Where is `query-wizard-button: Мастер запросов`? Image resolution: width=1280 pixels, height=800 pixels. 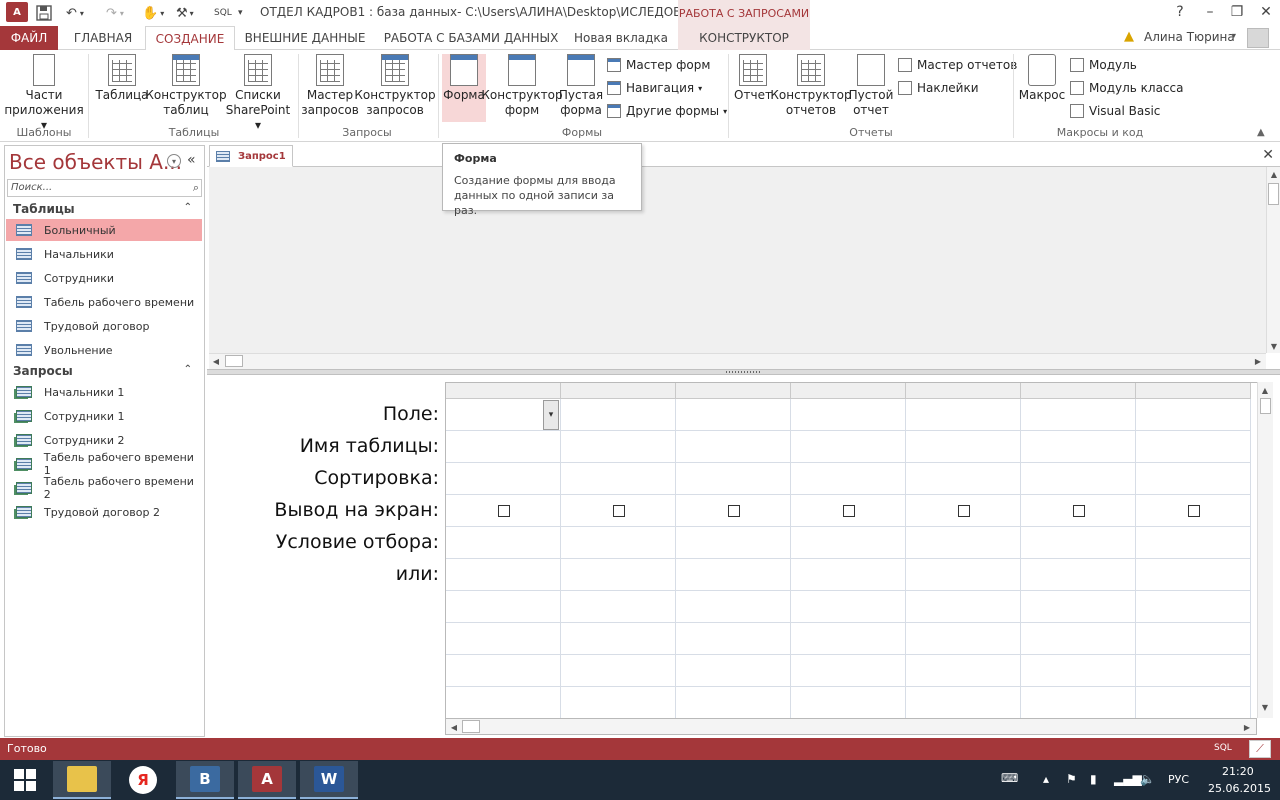 query-wizard-button: Мастер запросов is located at coordinates (330, 86).